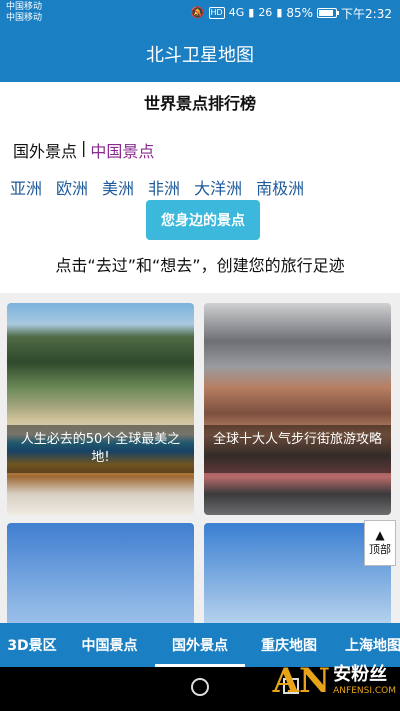  Describe the element at coordinates (279, 12) in the screenshot. I see `signal-icon-2: ▮` at that location.